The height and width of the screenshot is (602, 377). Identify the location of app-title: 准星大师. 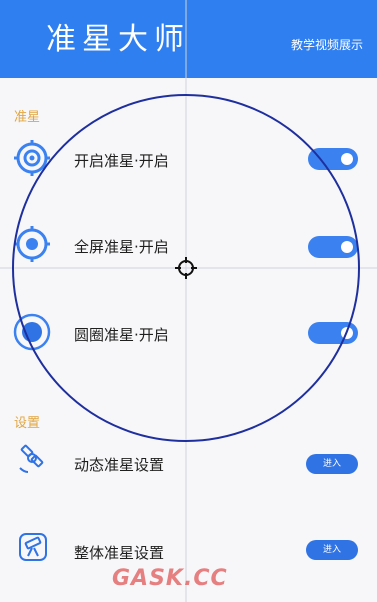
(118, 39).